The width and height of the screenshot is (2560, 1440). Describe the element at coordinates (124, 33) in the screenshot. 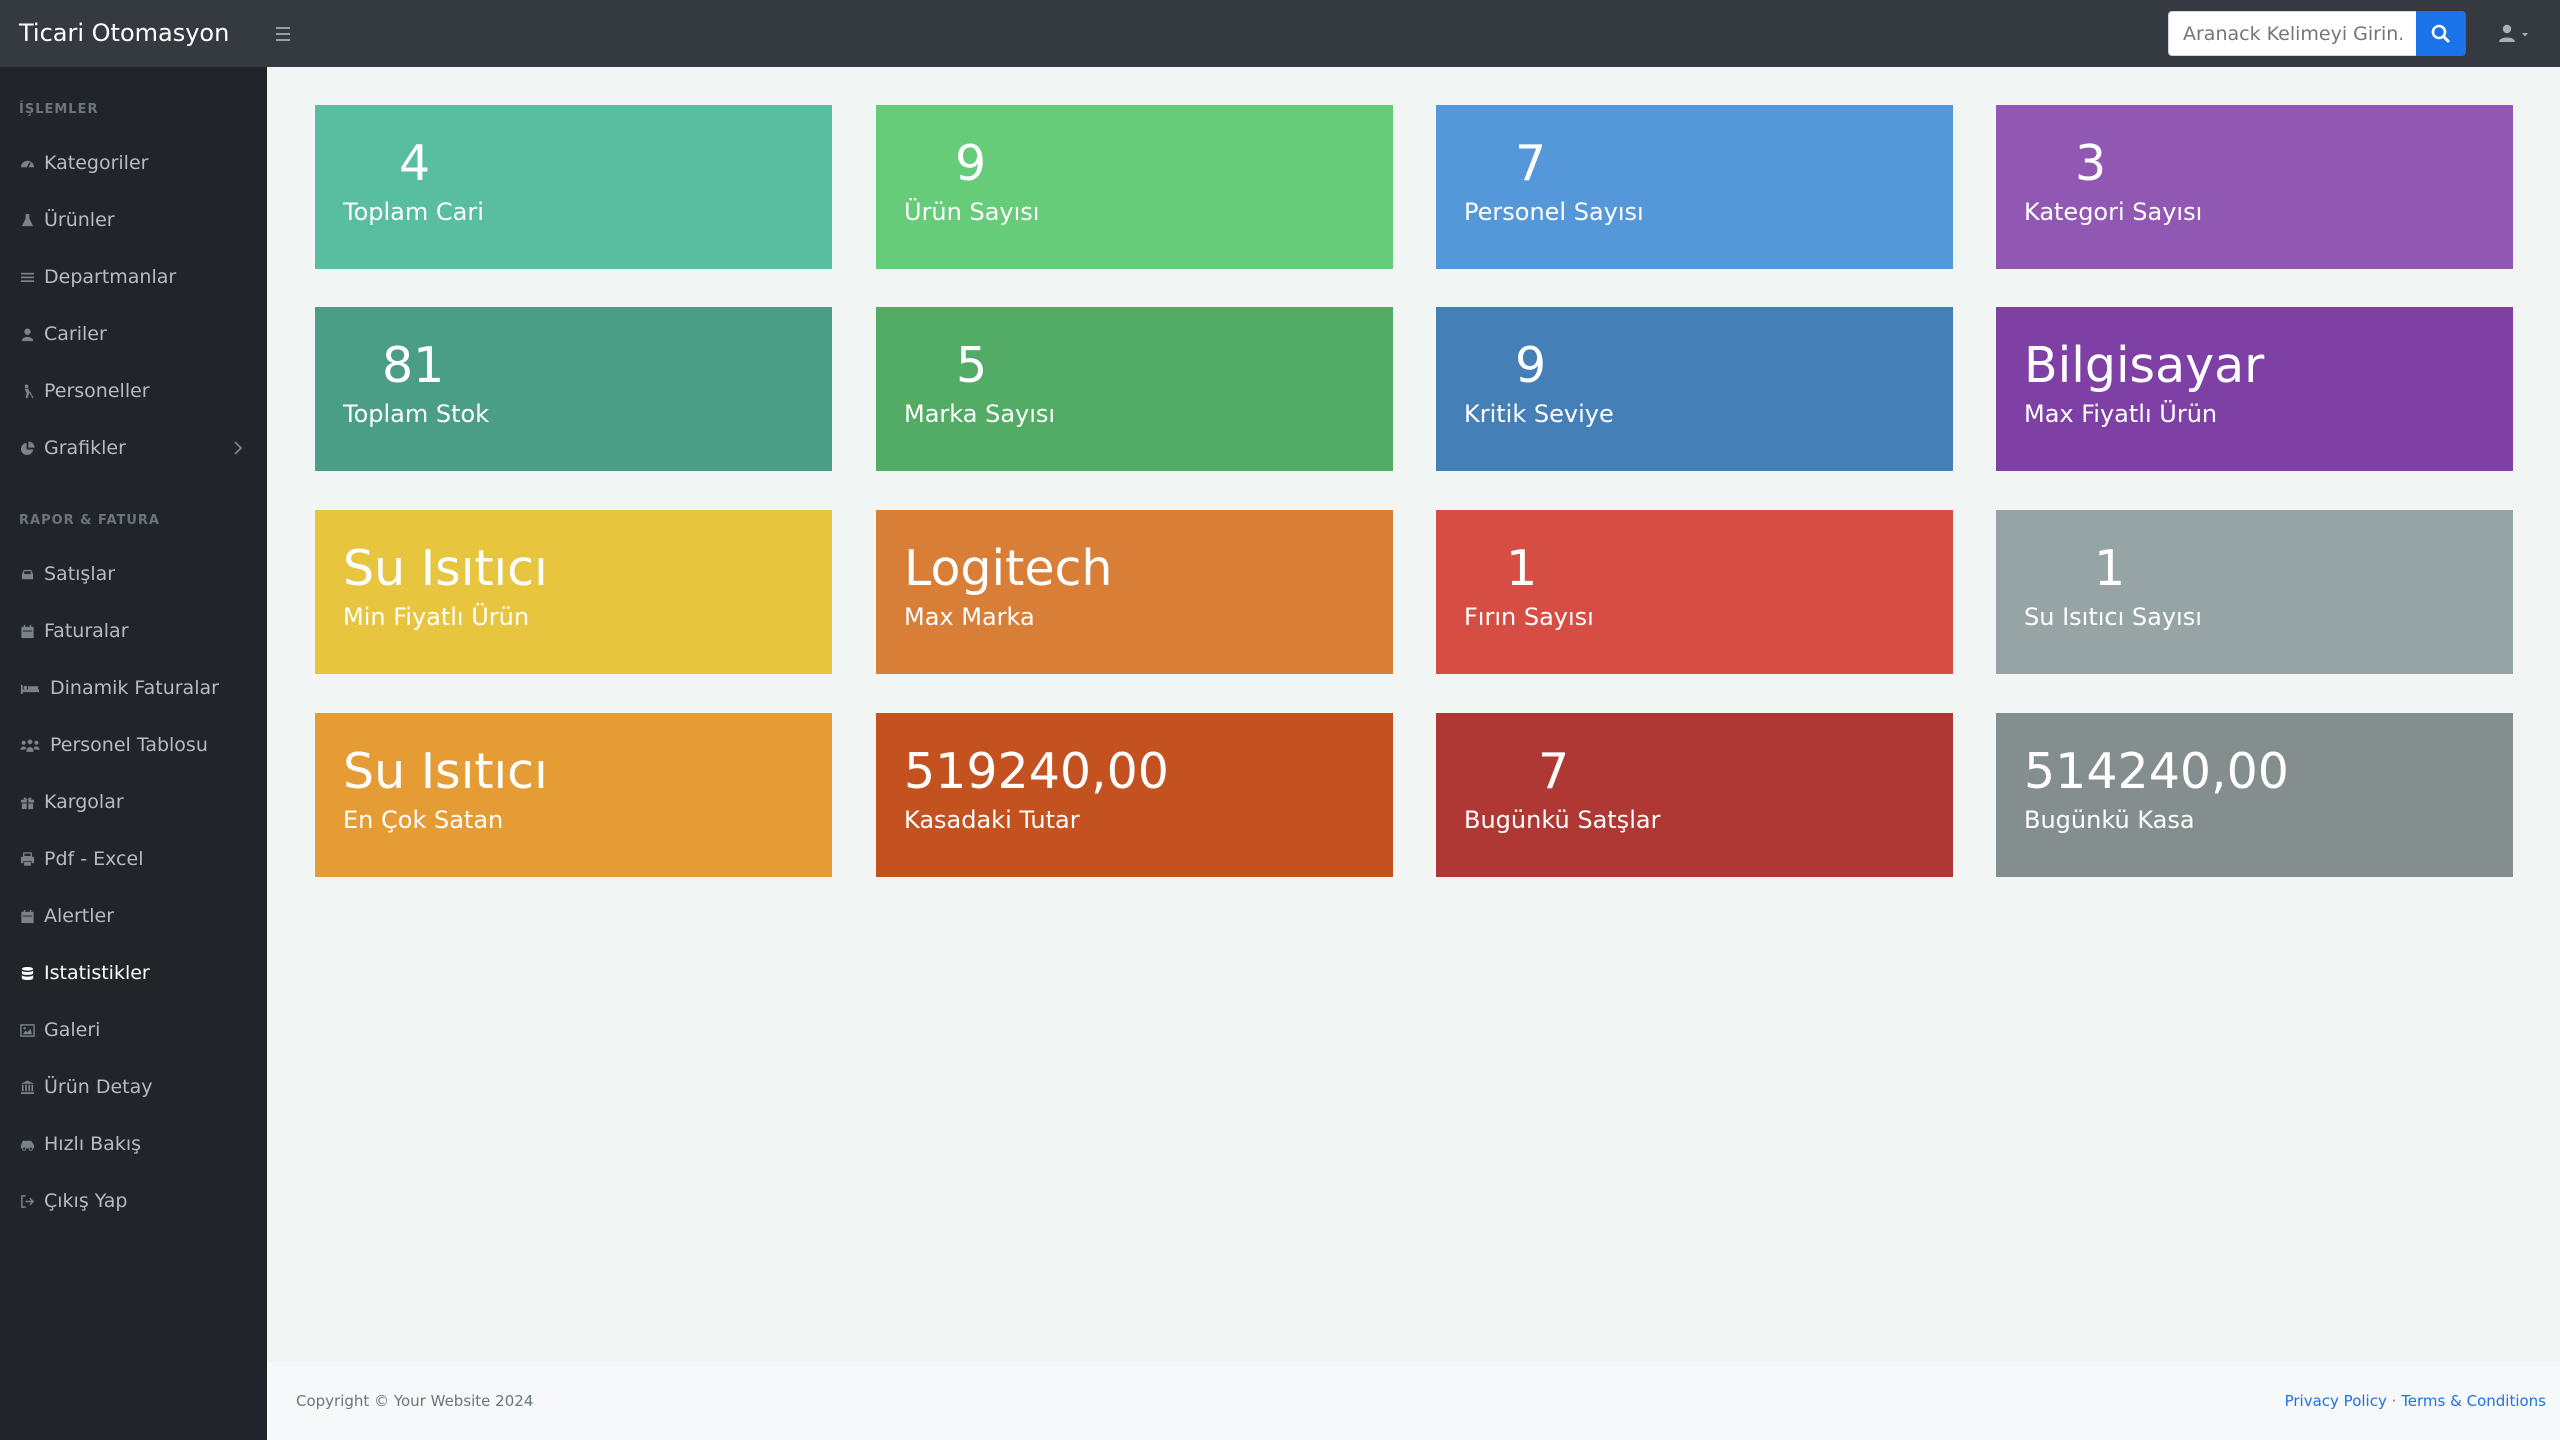

I see `app-title: Ticari Otomasyon` at that location.